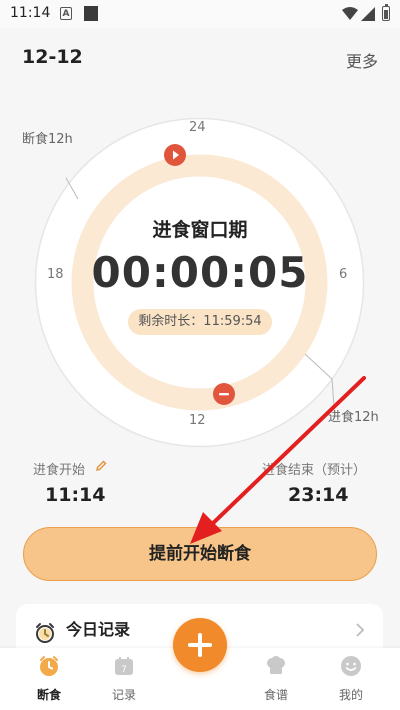 Image resolution: width=400 pixels, height=710 pixels. I want to click on tab-recipes-label: 食谱, so click(275, 695).